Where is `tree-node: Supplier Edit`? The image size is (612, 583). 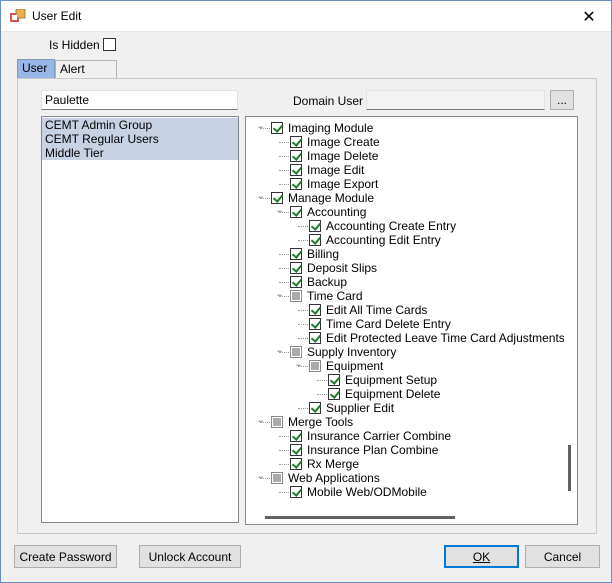
tree-node: Supplier Edit is located at coordinates (405, 408).